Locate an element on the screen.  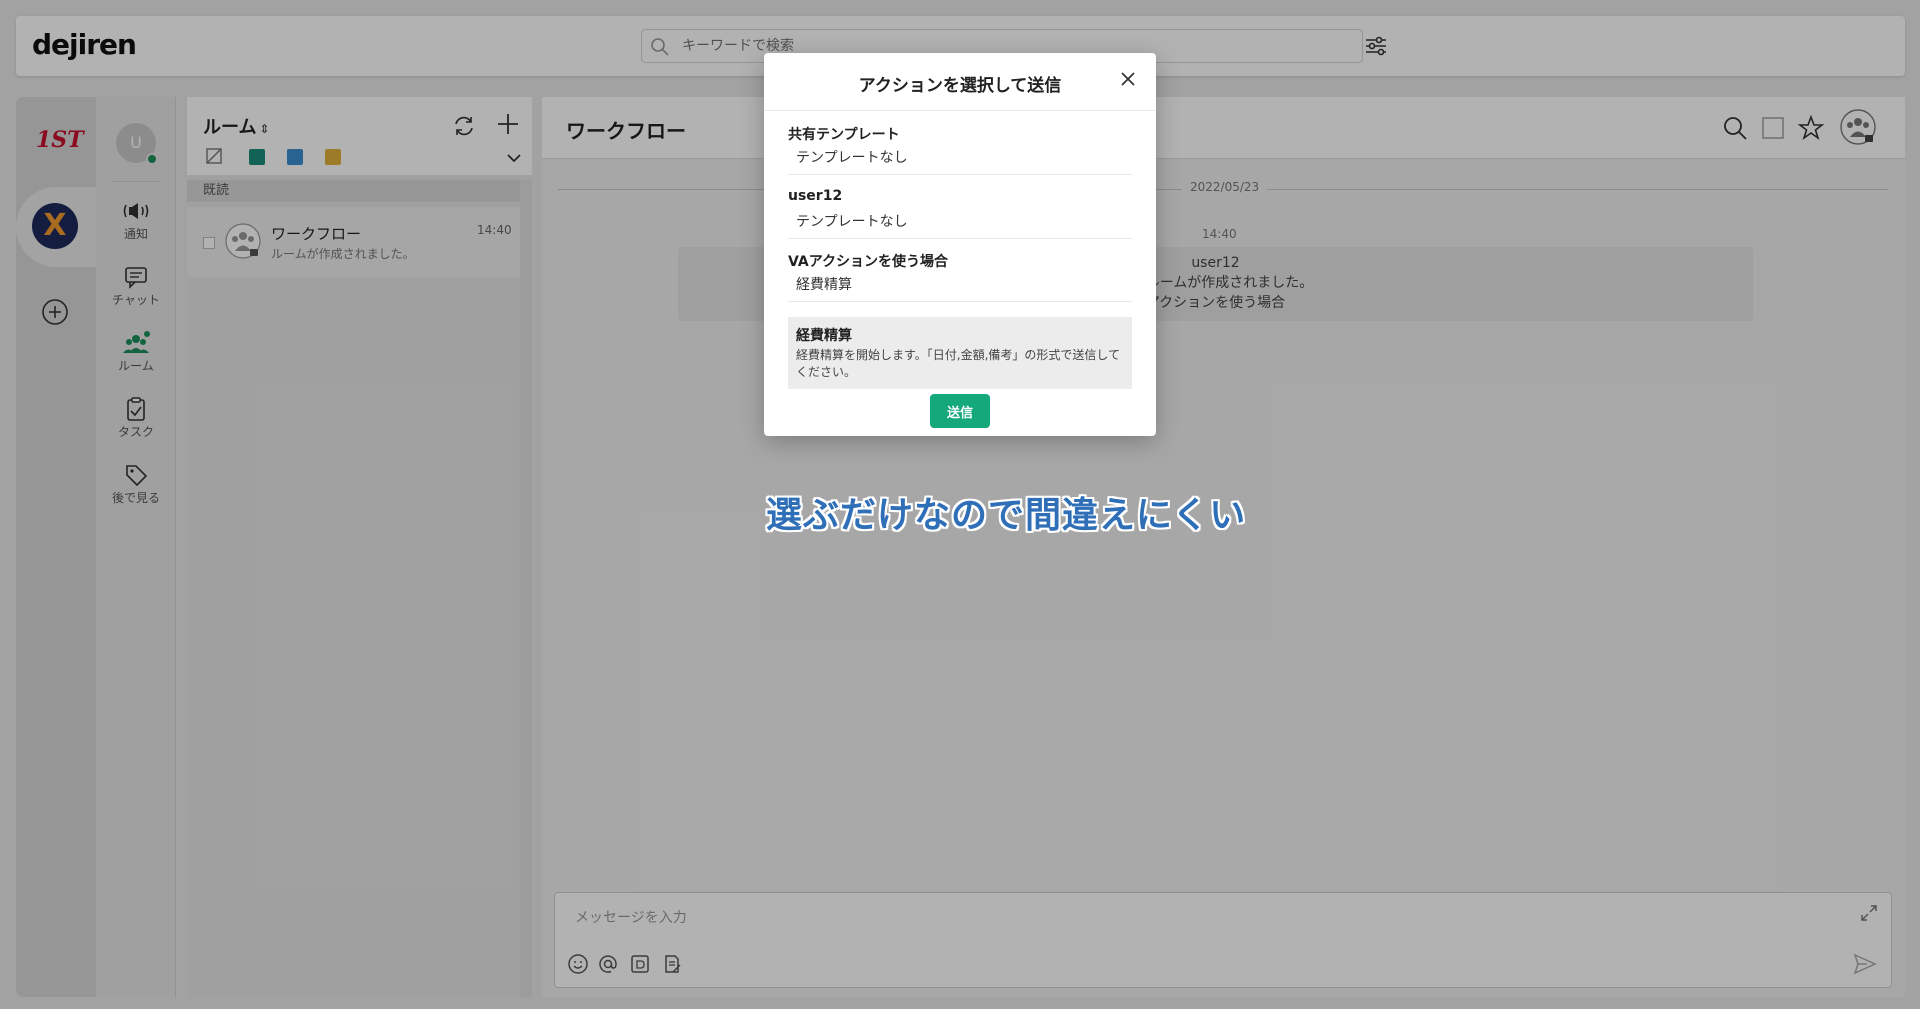
description-title: 経費精算 is located at coordinates (824, 336).